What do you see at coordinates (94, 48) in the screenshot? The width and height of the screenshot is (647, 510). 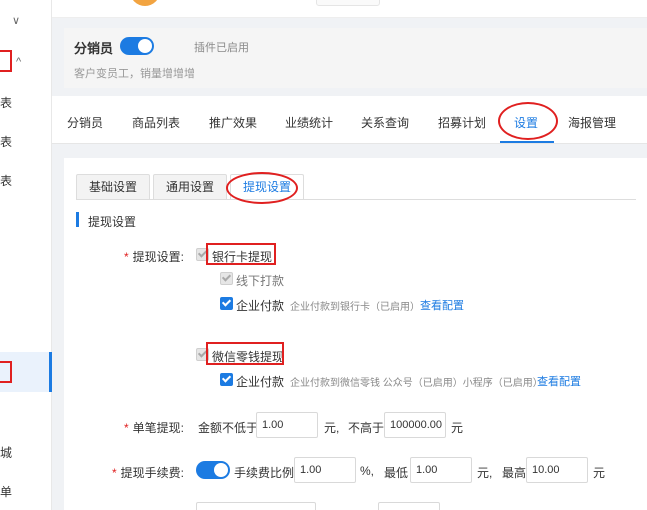 I see `plugin-name: 分销员` at bounding box center [94, 48].